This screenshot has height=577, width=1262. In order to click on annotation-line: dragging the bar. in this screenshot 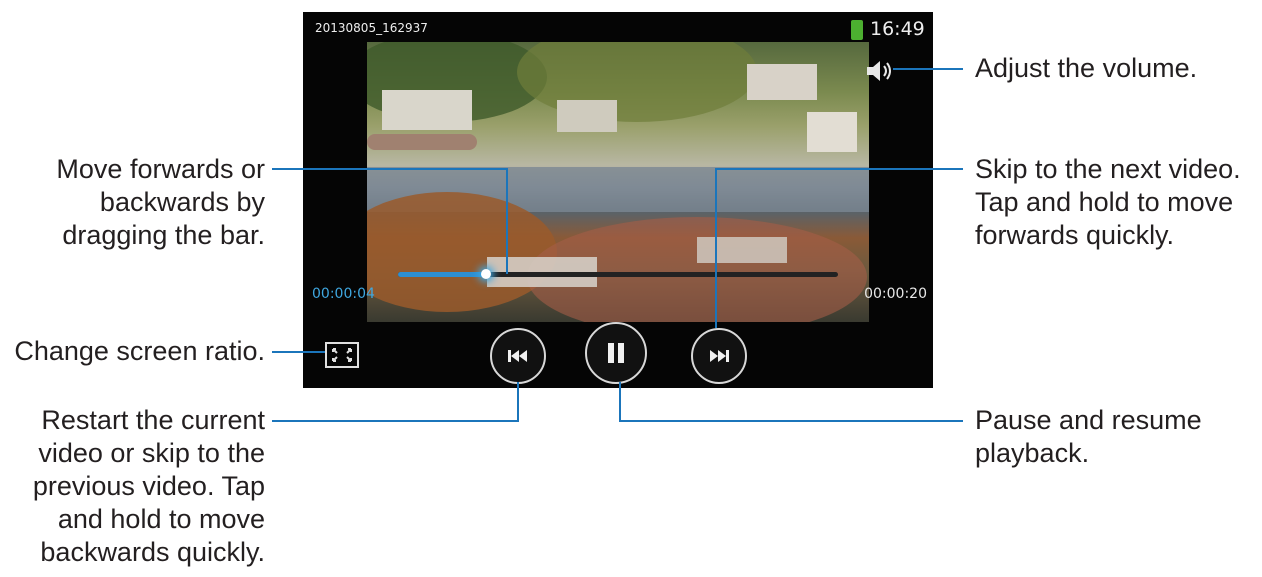, I will do `click(163, 235)`.